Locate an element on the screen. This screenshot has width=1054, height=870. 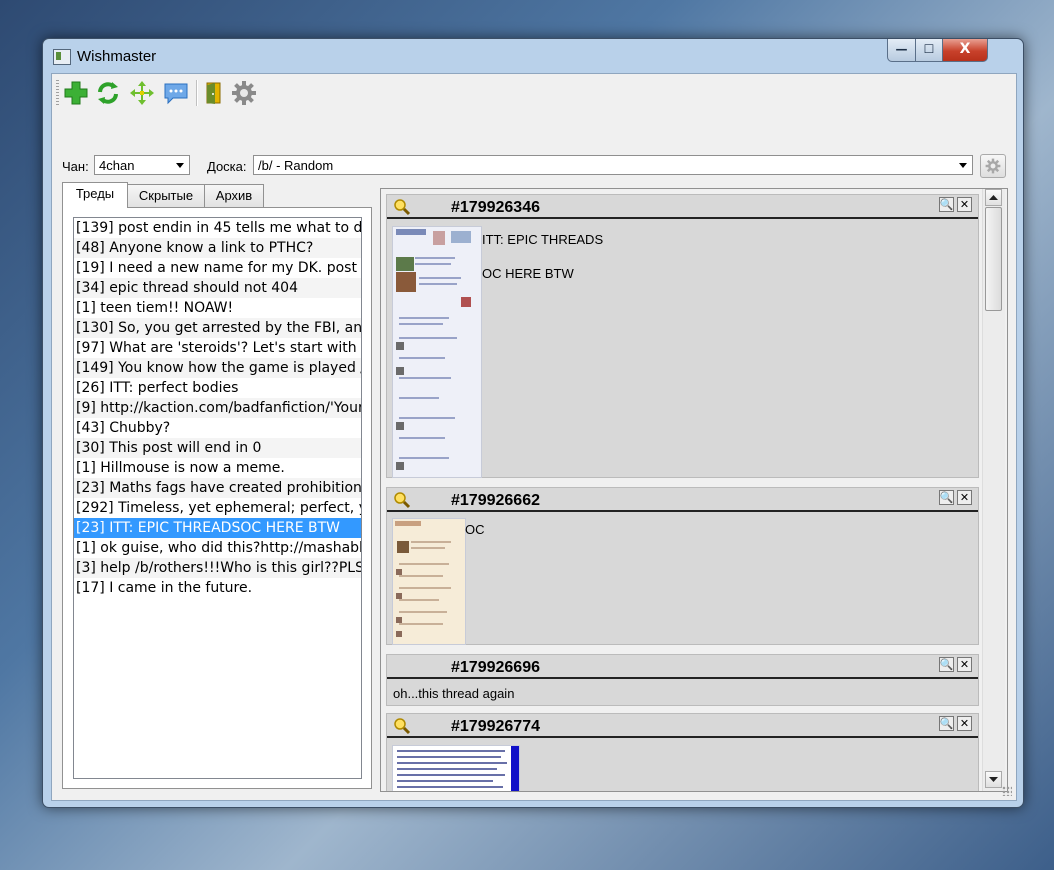
refresh-button is located at coordinates (108, 93).